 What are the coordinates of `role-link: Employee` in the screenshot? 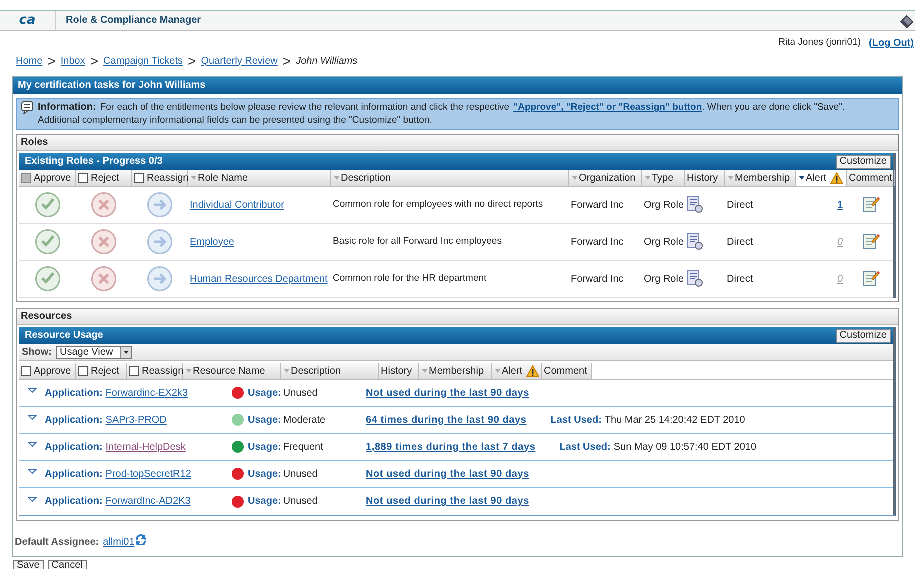 It's located at (212, 242).